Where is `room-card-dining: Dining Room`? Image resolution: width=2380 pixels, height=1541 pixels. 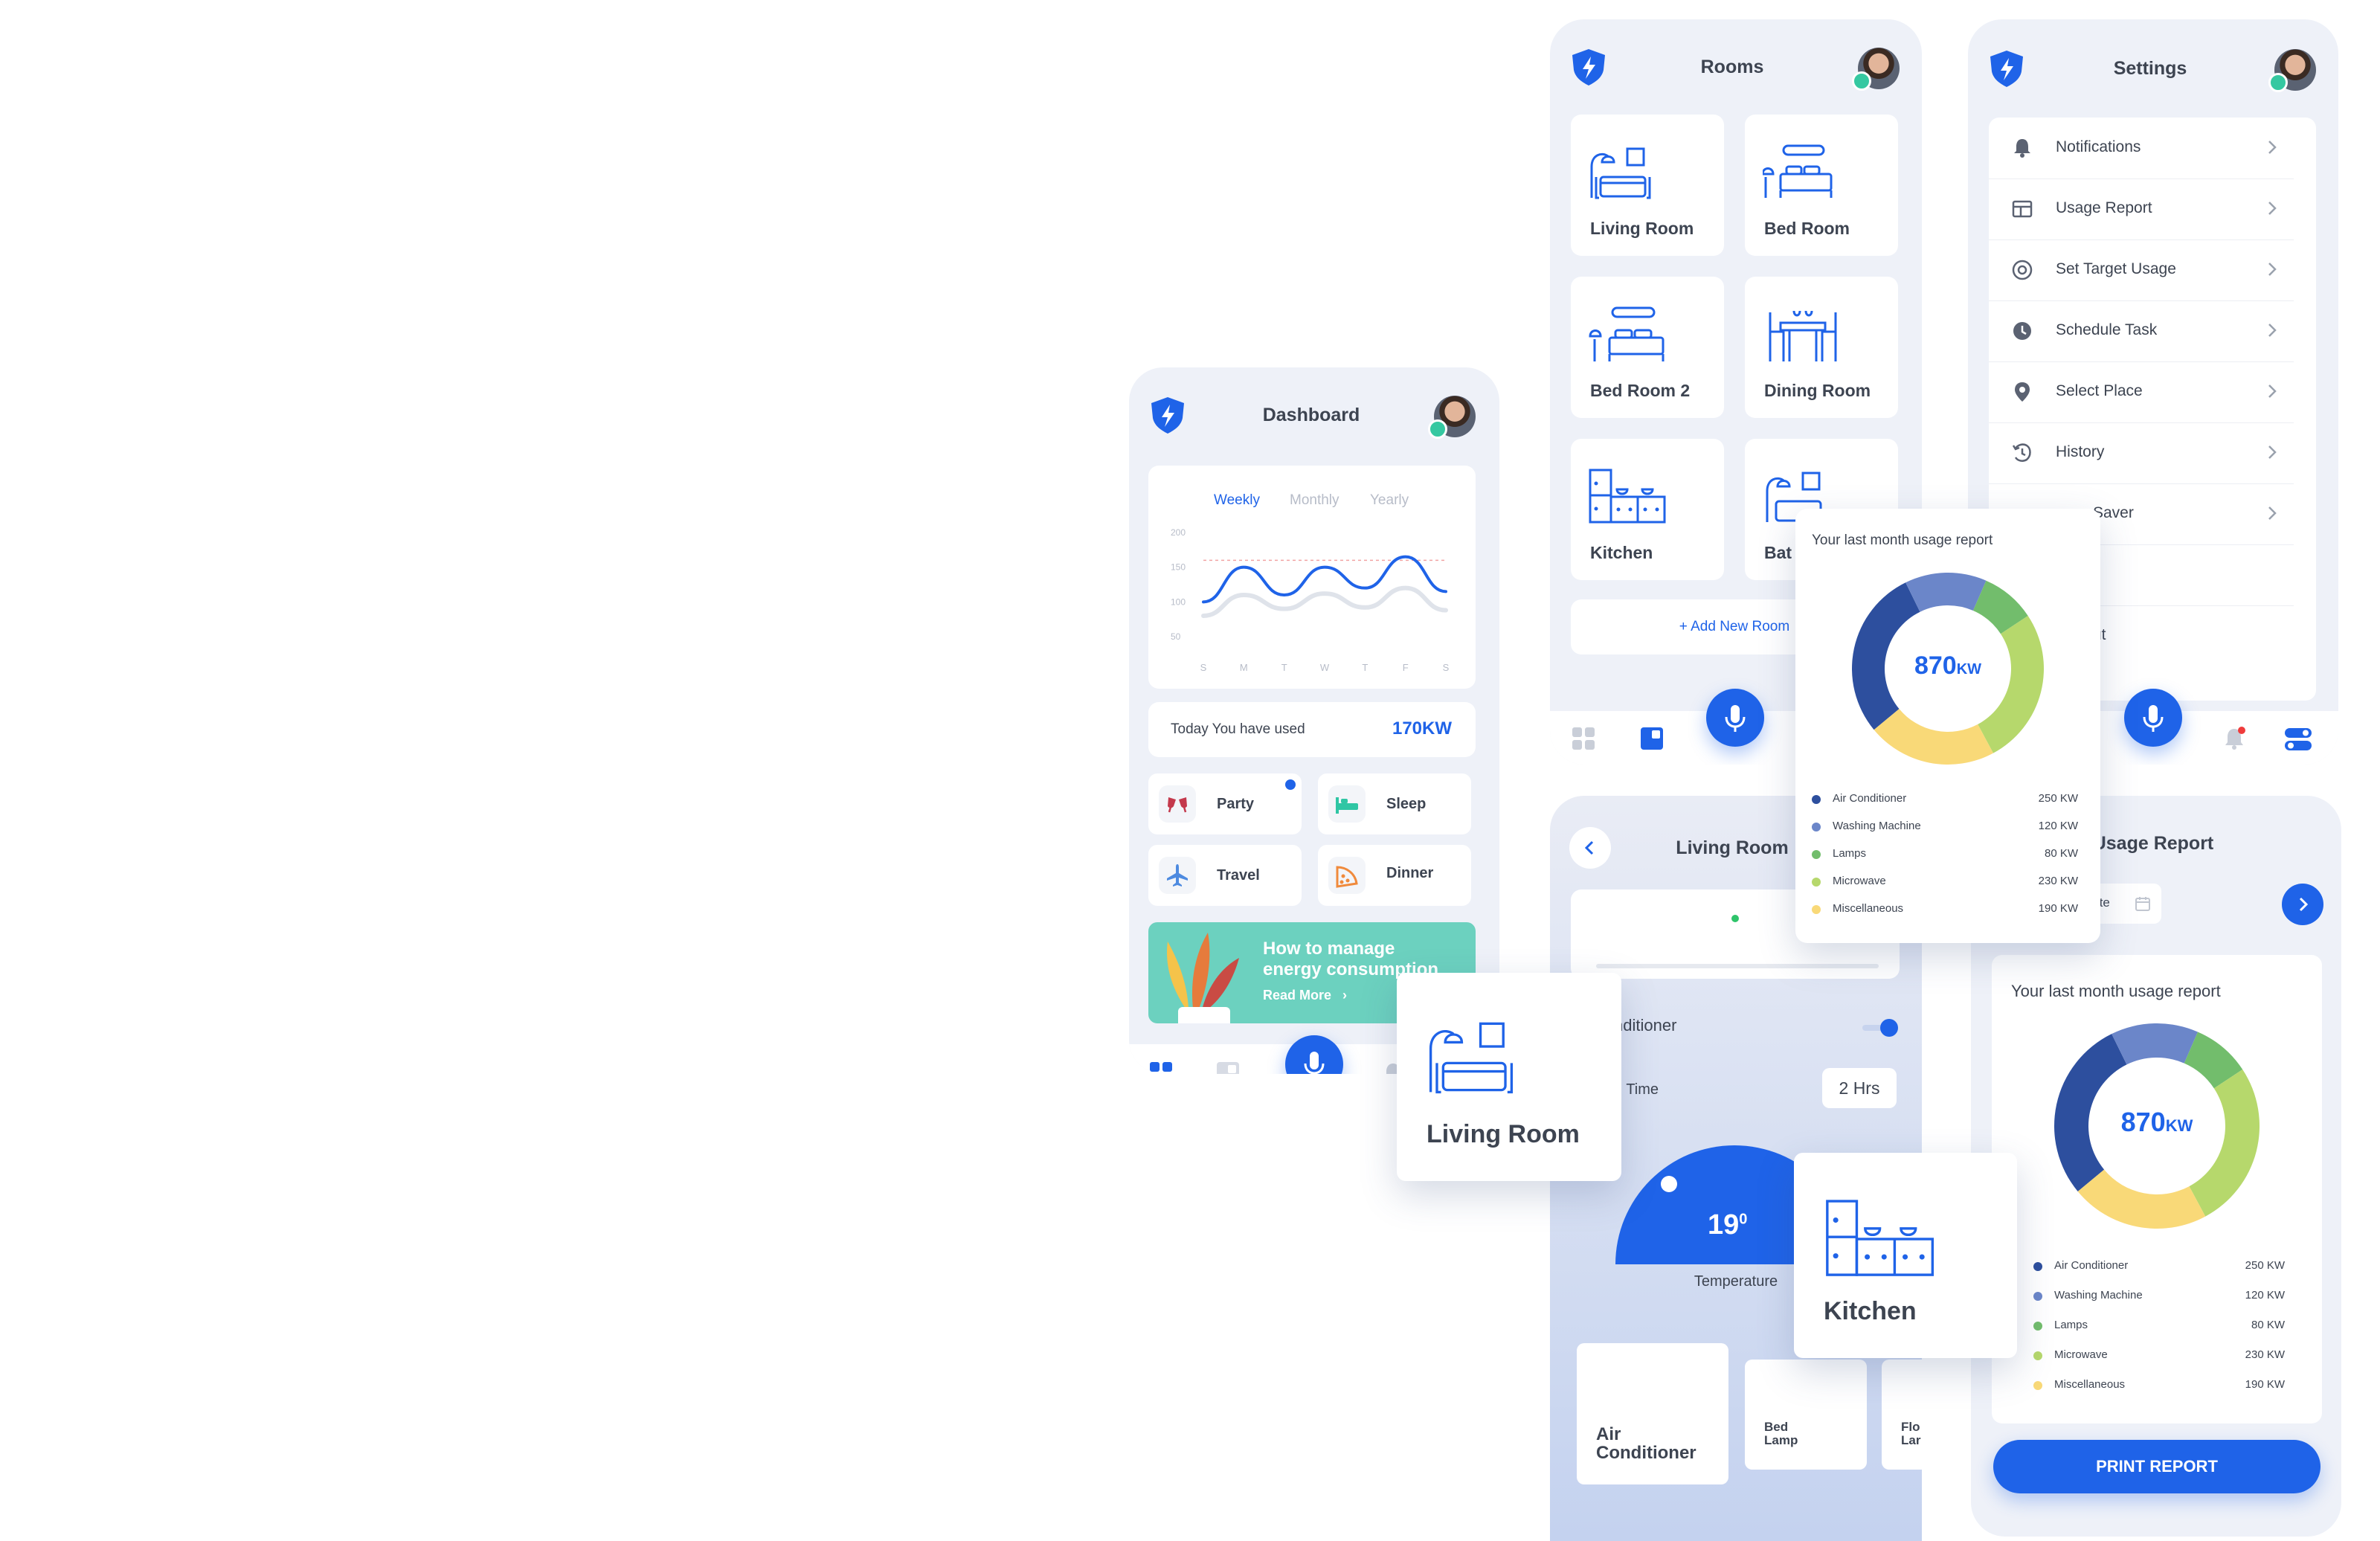 room-card-dining: Dining Room is located at coordinates (1821, 347).